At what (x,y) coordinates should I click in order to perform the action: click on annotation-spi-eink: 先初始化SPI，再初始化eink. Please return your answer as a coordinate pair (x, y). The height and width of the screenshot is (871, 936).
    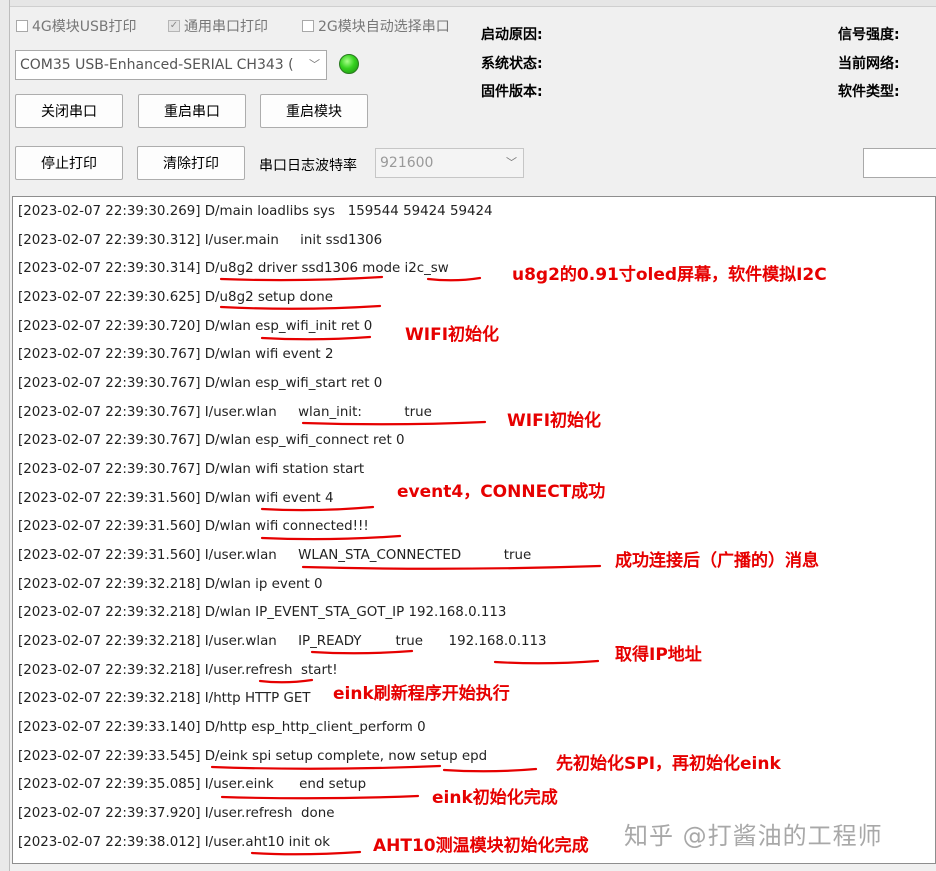
    Looking at the image, I should click on (668, 764).